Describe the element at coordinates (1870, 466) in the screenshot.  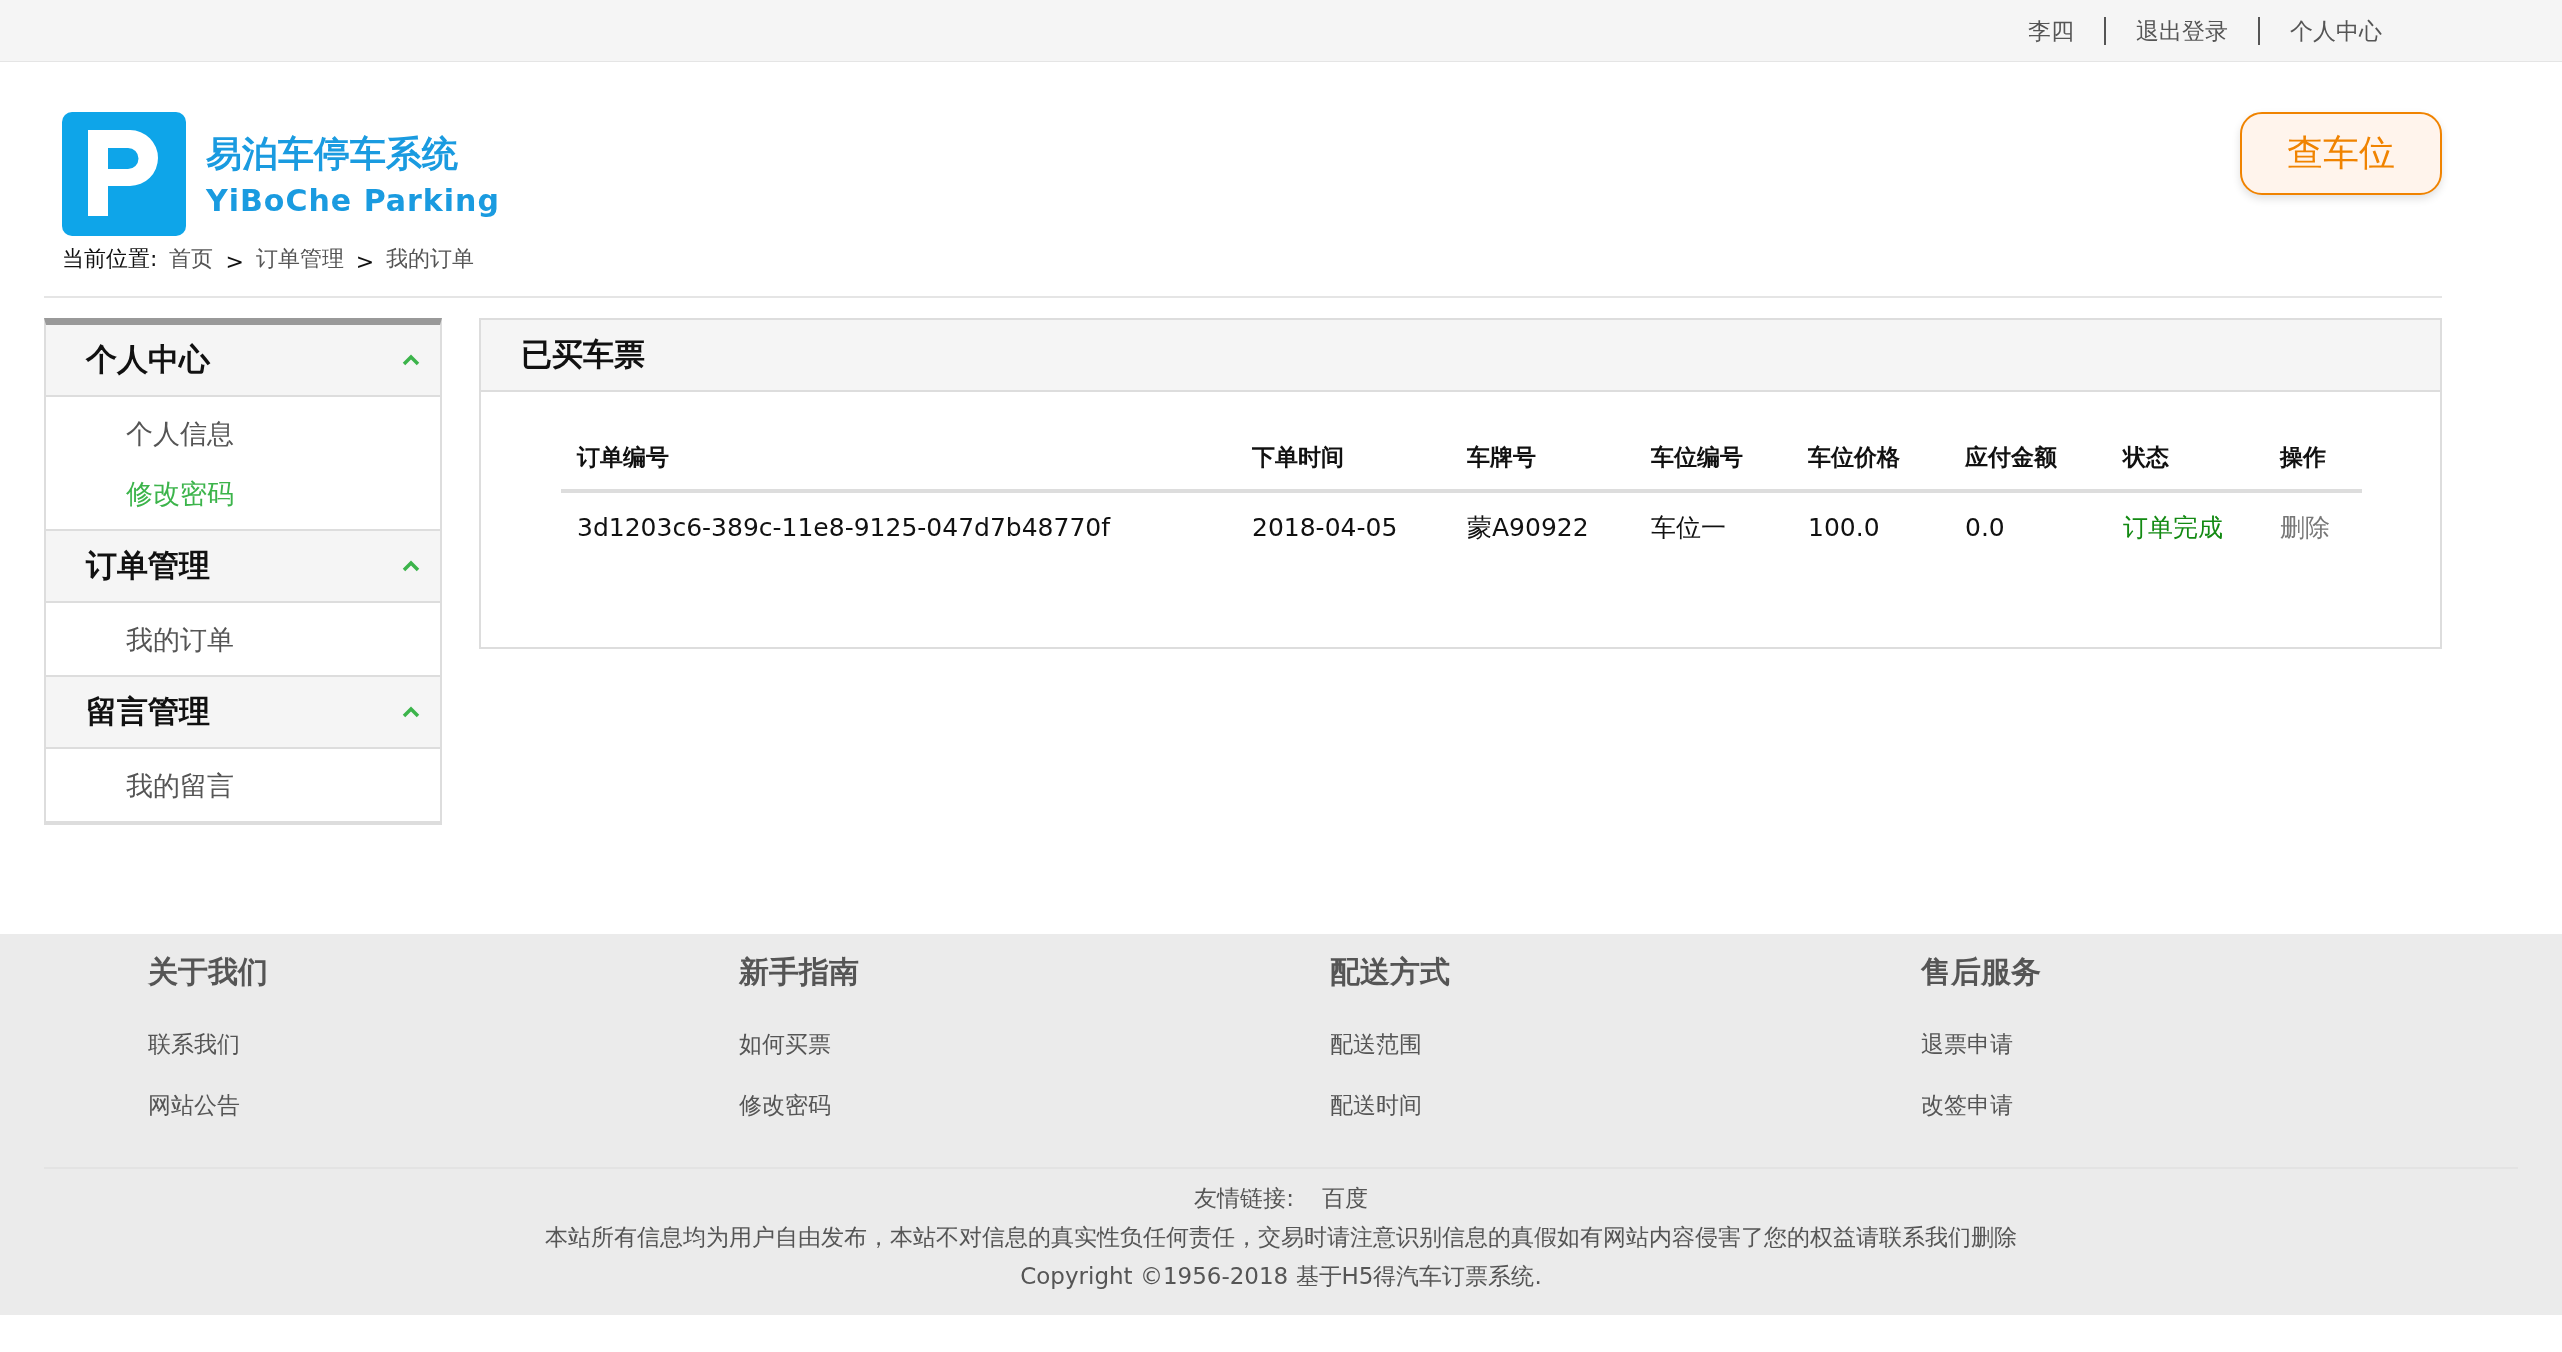
I see `column-header: 车位价格` at that location.